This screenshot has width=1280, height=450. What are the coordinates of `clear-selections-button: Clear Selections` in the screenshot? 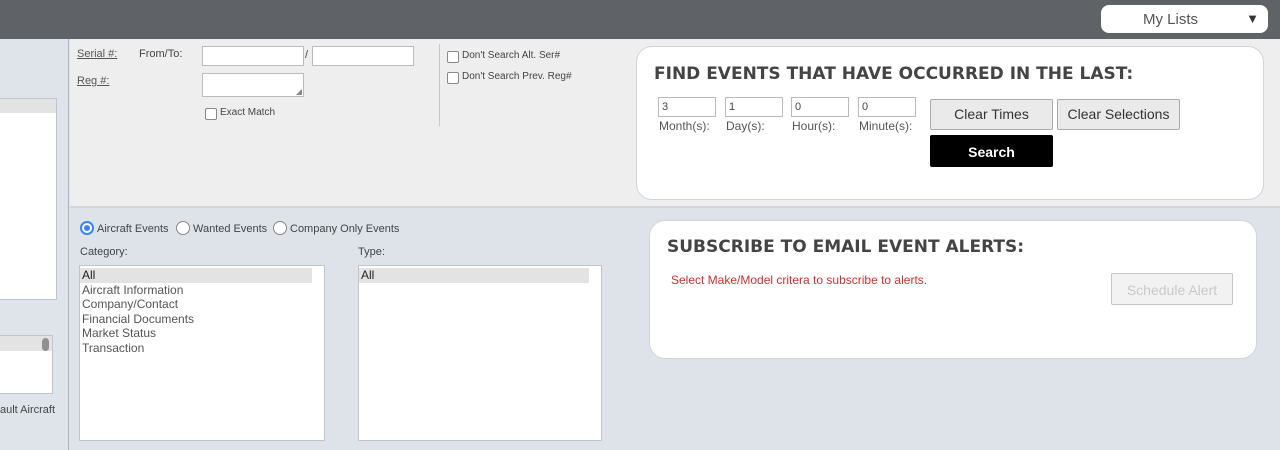 It's located at (1118, 114).